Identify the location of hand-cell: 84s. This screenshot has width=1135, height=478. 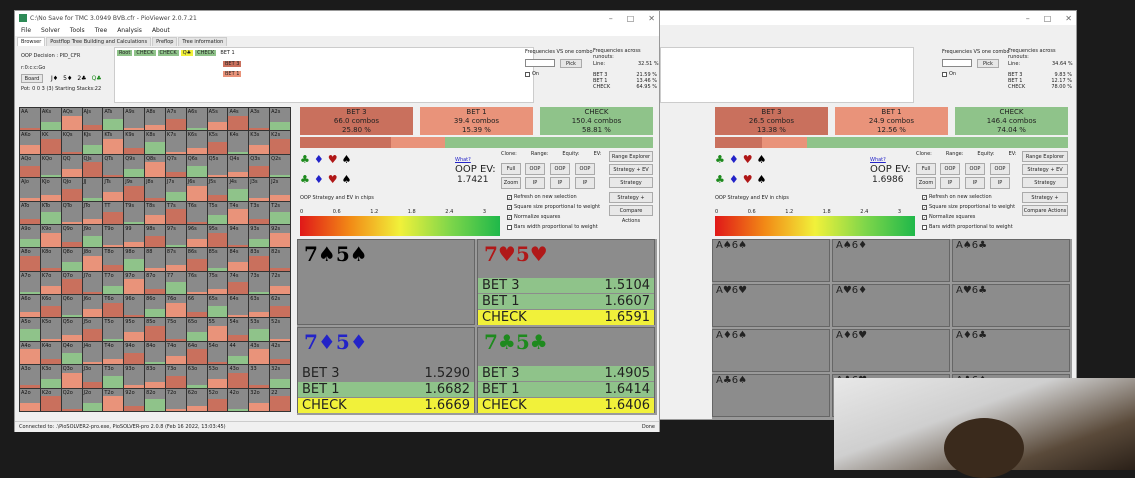
(238, 259).